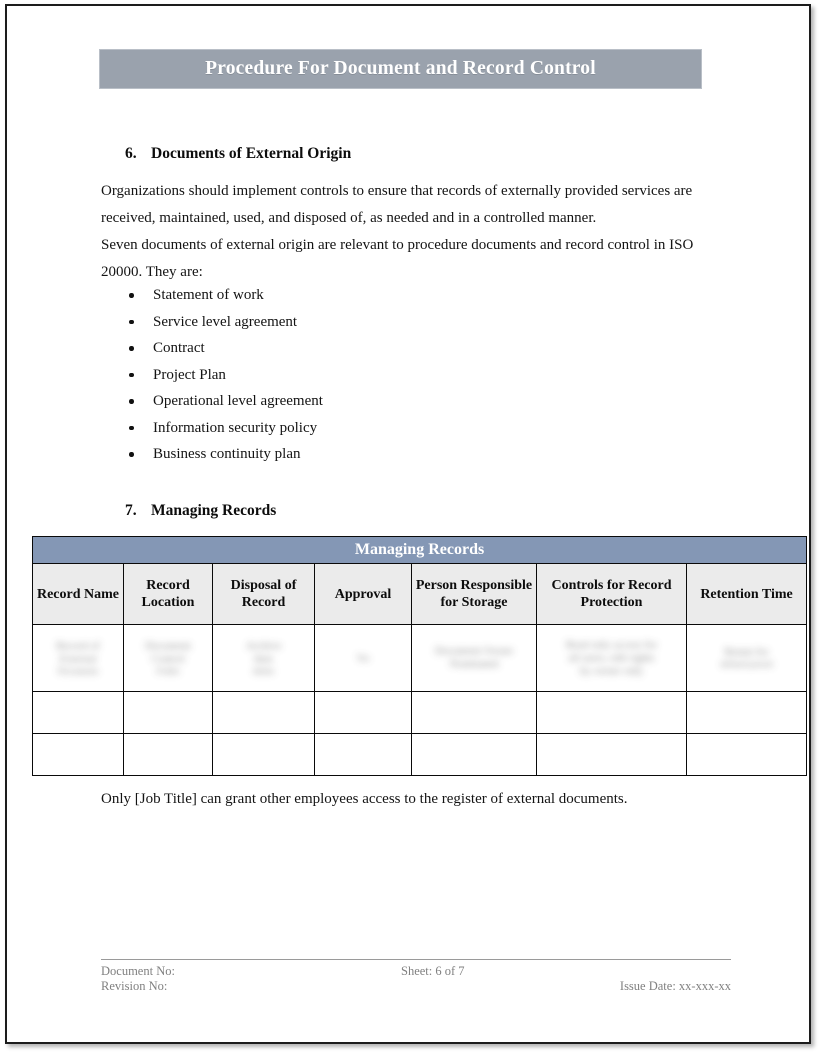 This screenshot has width=819, height=1056. Describe the element at coordinates (227, 454) in the screenshot. I see `list-item-label: Business continuity plan` at that location.